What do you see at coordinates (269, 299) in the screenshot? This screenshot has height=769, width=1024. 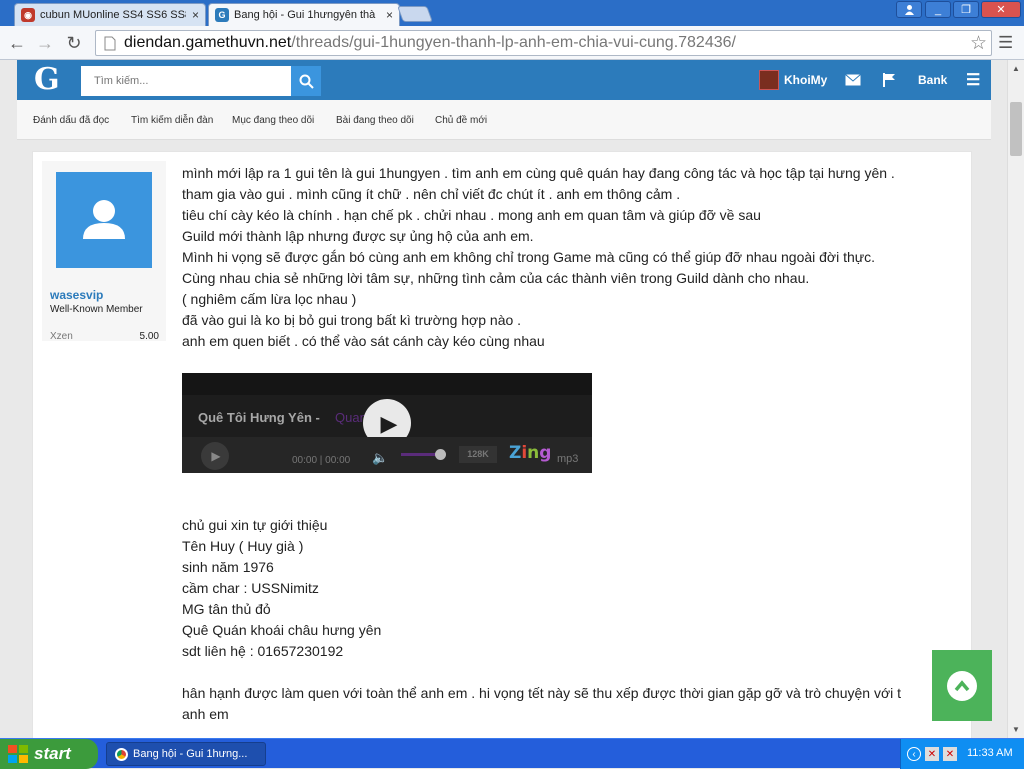 I see `message-line: ( nghiêm cấm lừa lọc nhau )` at bounding box center [269, 299].